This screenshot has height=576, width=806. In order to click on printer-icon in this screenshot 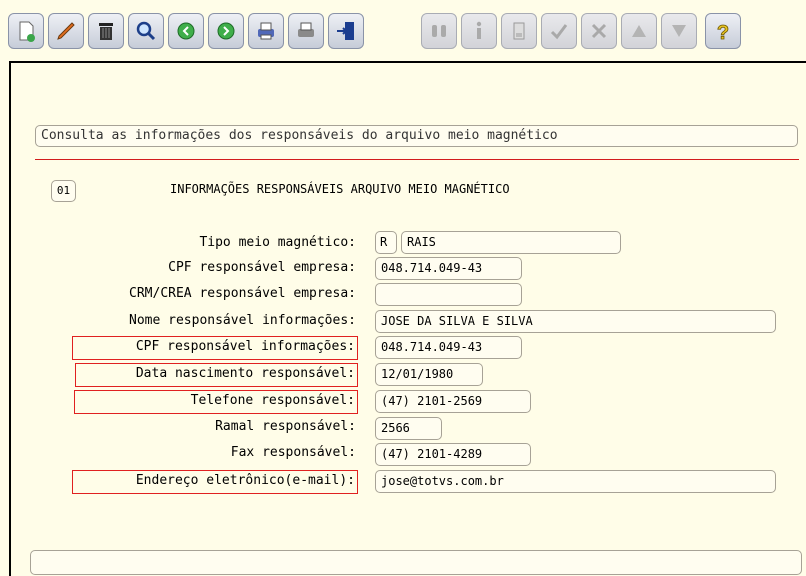, I will do `click(266, 31)`.